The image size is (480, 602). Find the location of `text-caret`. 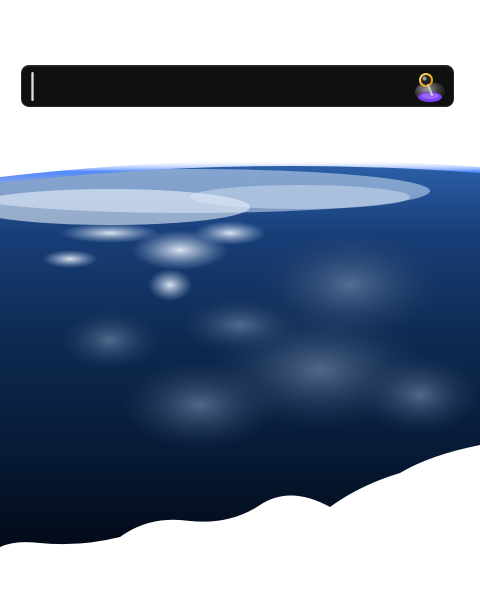

text-caret is located at coordinates (32, 86).